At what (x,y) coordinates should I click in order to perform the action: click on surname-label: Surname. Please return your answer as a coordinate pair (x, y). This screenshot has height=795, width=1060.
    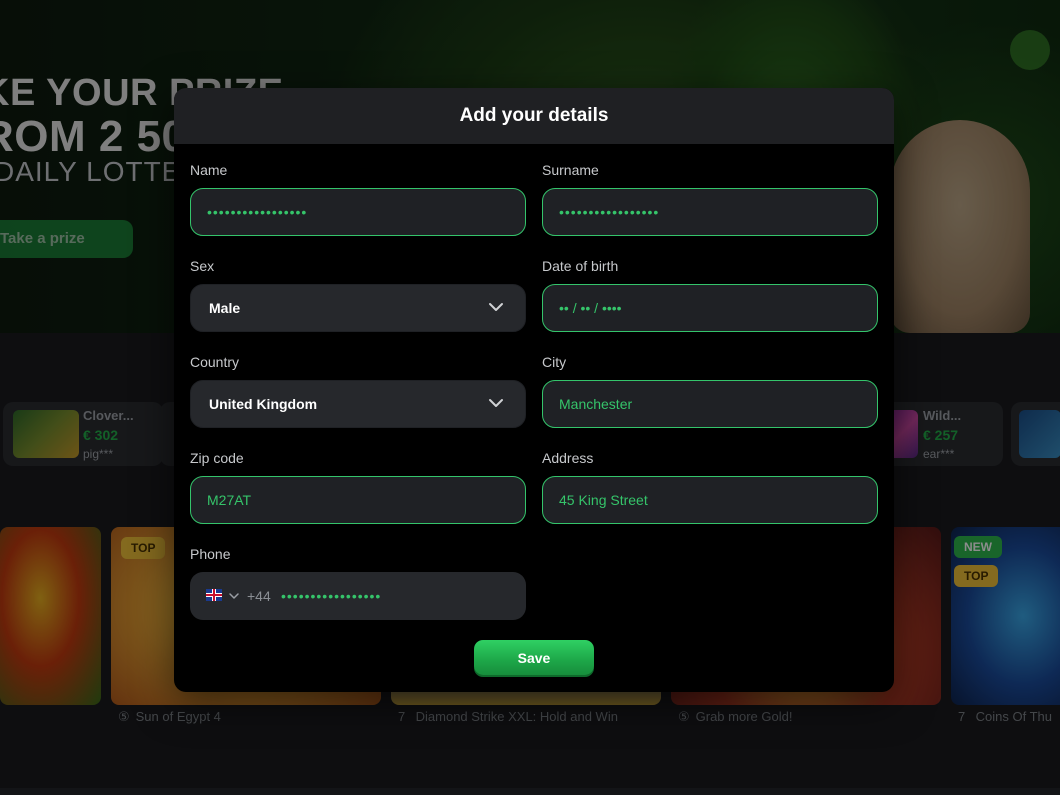
    Looking at the image, I should click on (570, 170).